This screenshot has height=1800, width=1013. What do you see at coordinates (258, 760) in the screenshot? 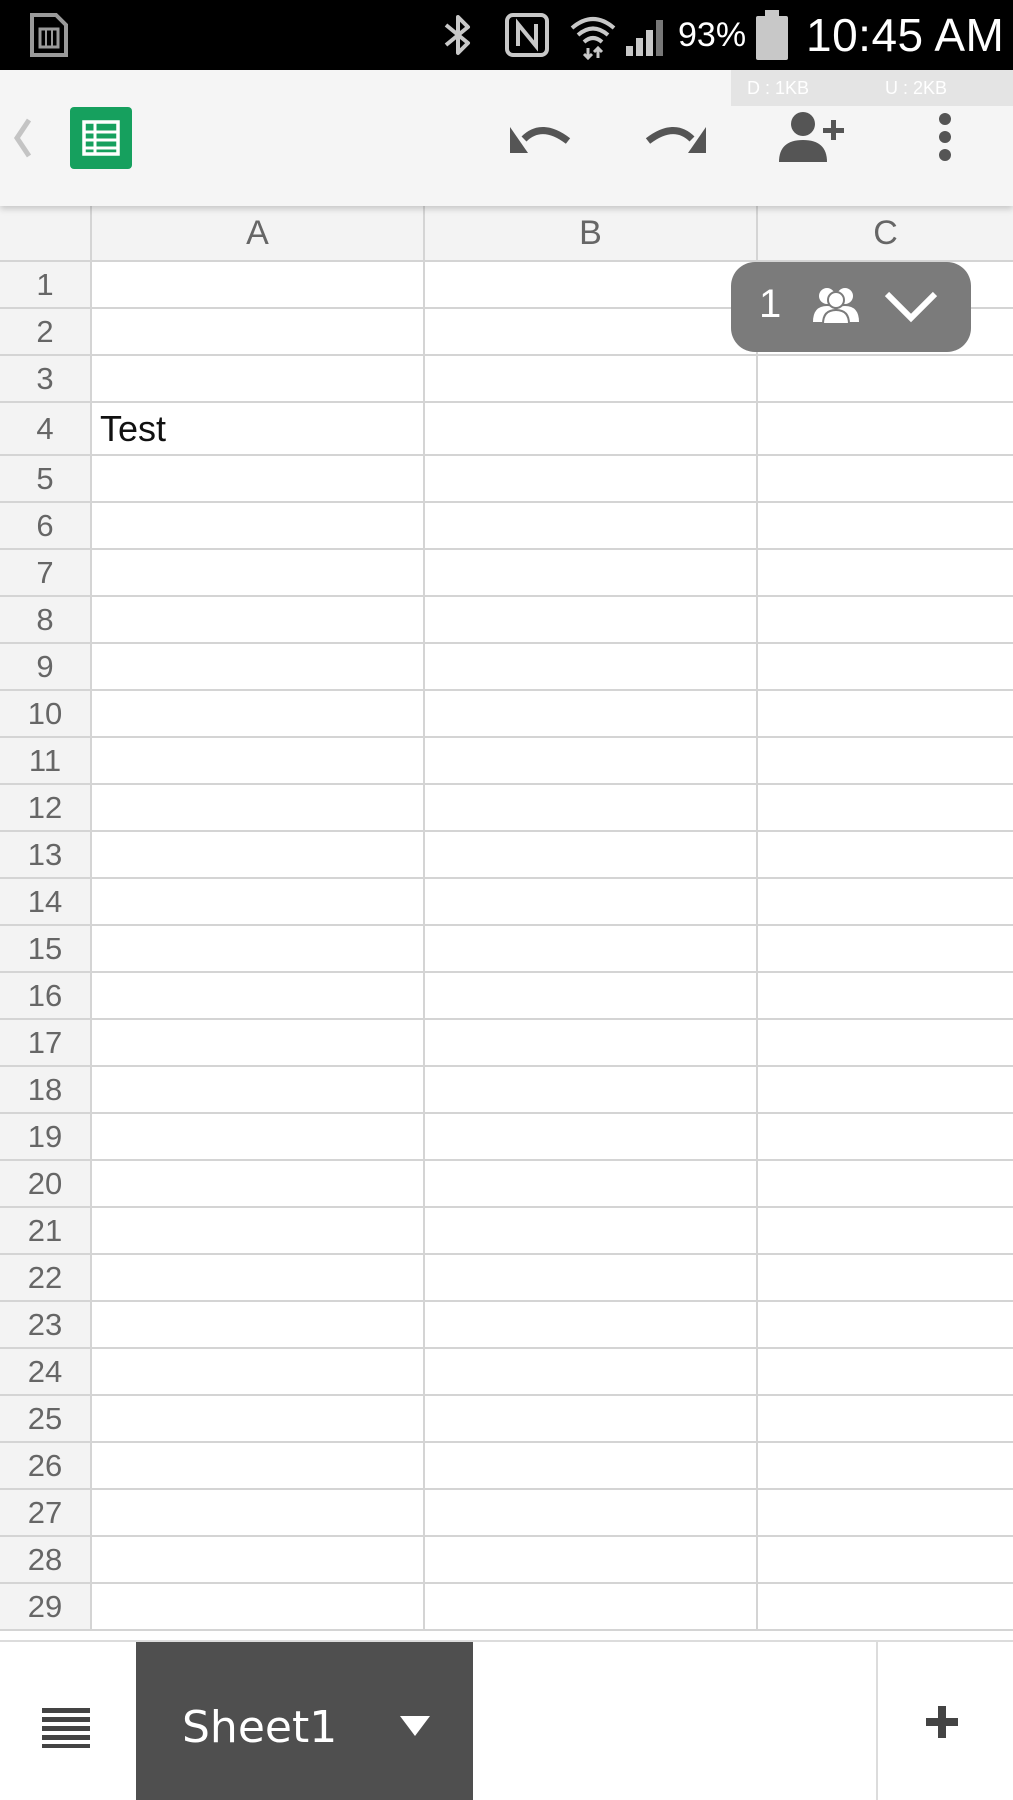
I see `cell-a11` at bounding box center [258, 760].